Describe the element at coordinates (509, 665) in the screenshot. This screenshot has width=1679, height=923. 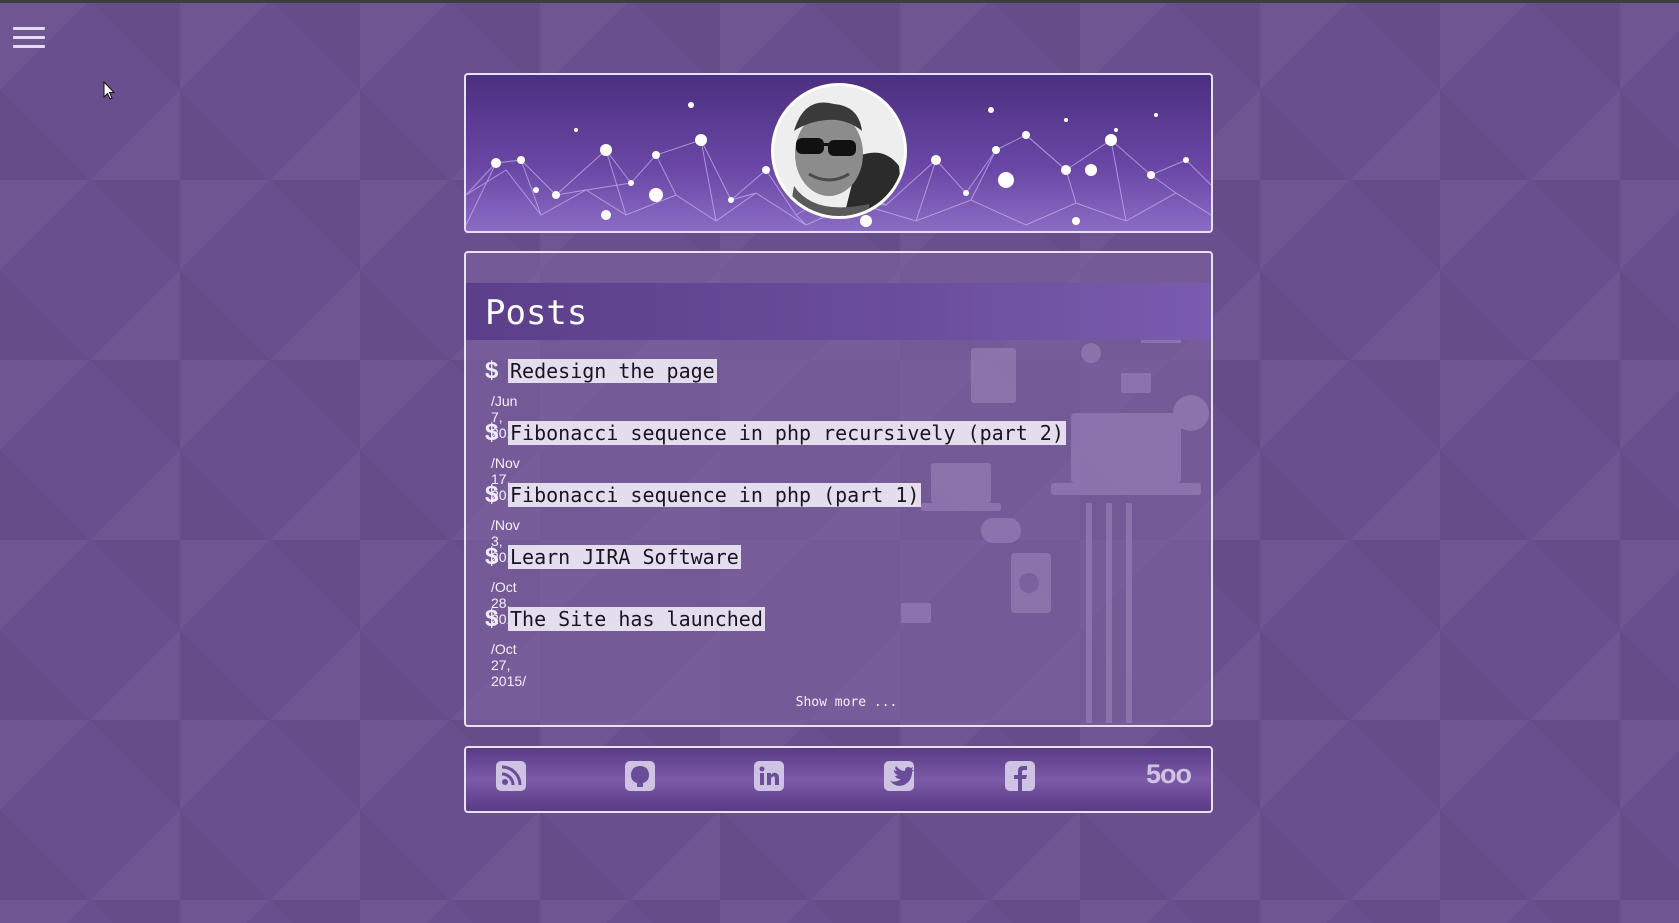
I see `post-date: /Oct 27, 2015/` at that location.